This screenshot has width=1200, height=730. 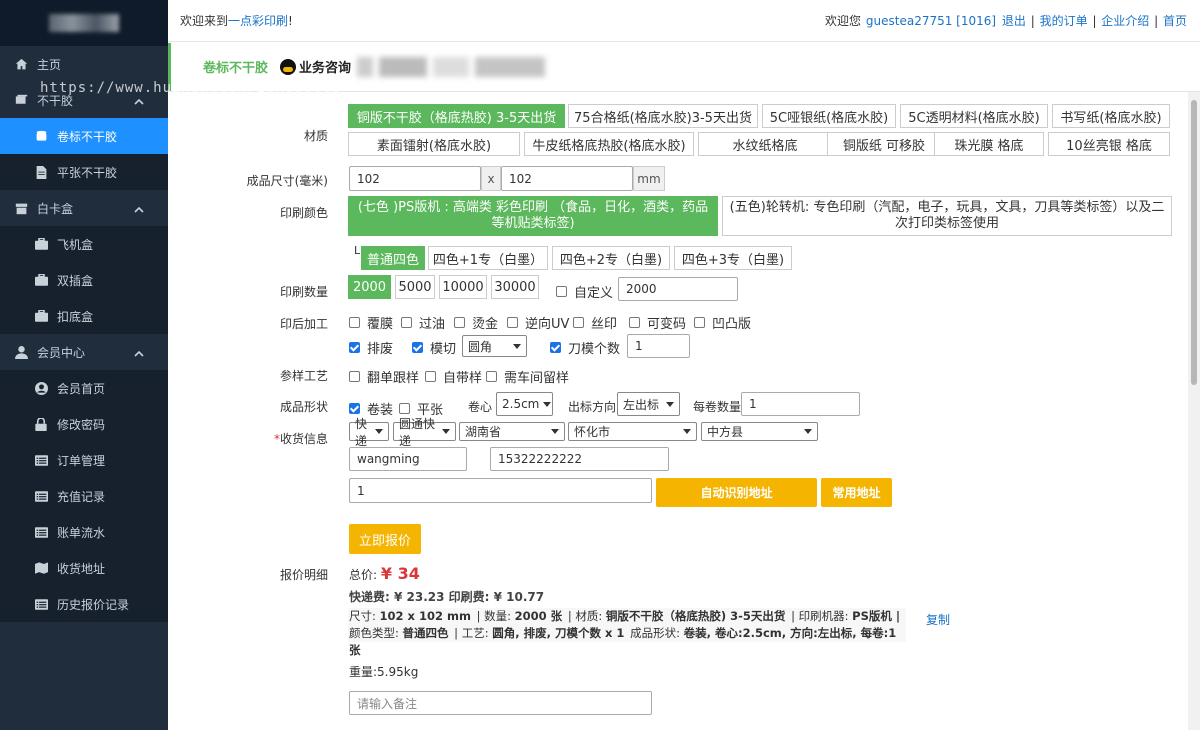 I want to click on post-option-checkbox: 丝印, so click(x=595, y=322).